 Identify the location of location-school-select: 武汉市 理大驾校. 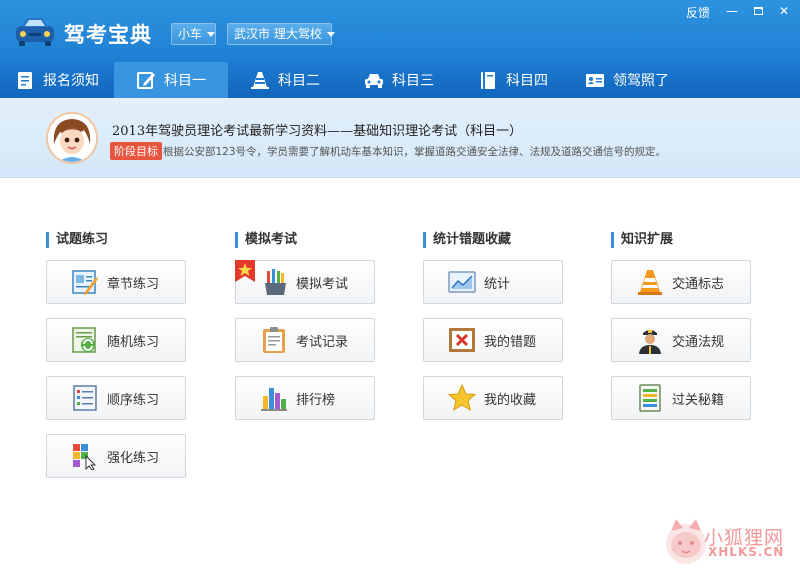
(281, 34).